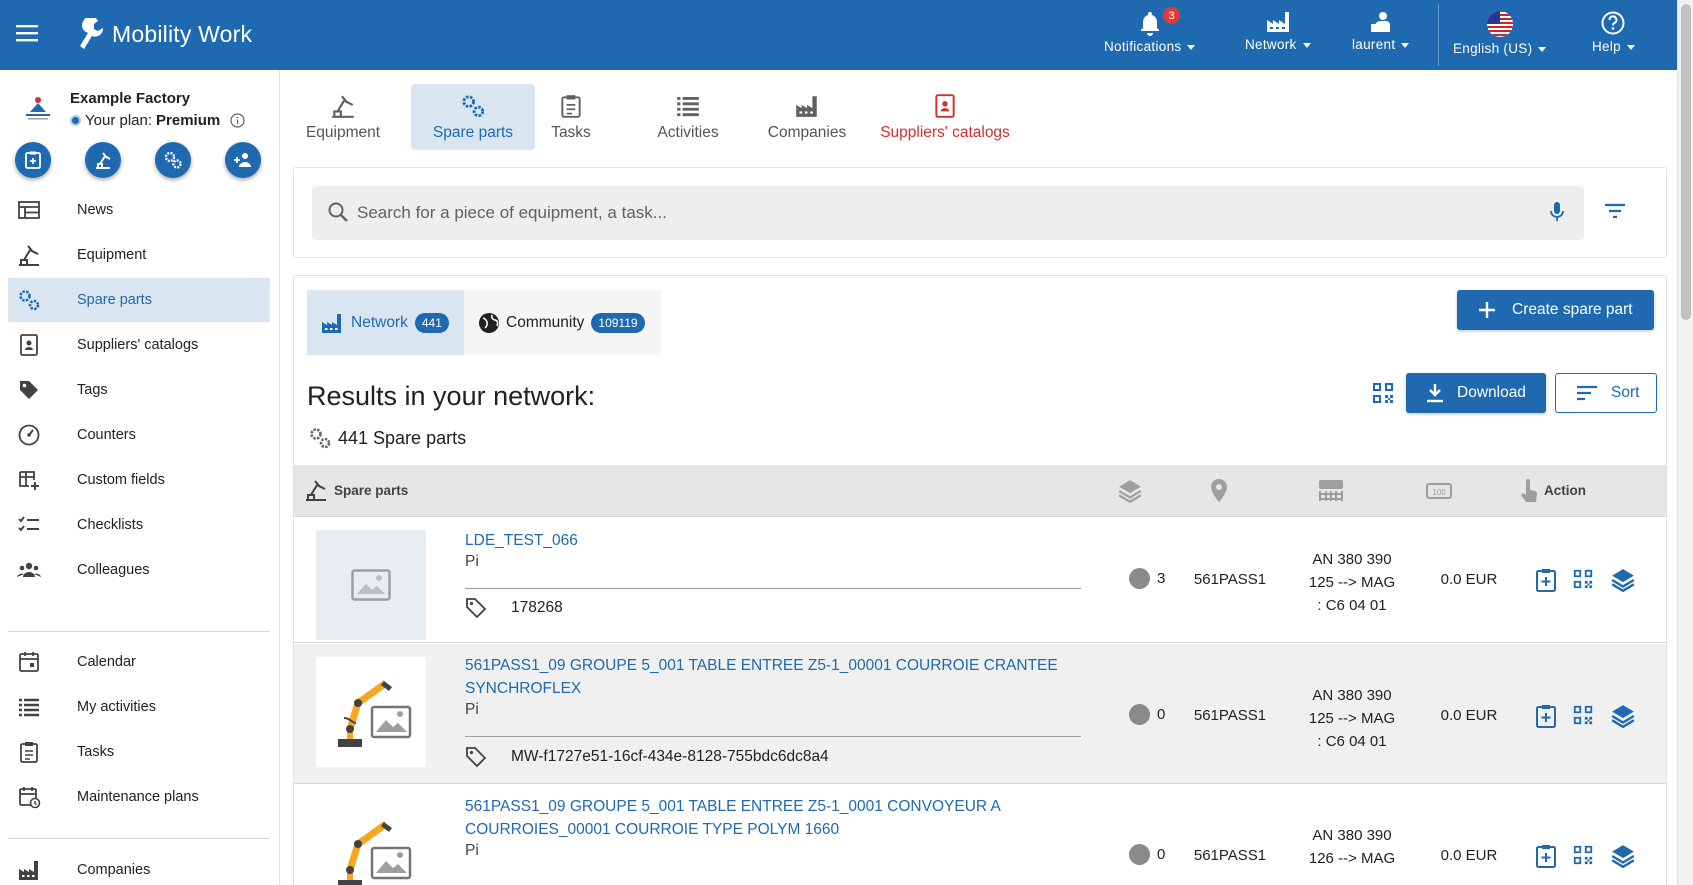 The width and height of the screenshot is (1693, 885). What do you see at coordinates (1469, 855) in the screenshot?
I see `price-value: 0.0 EUR` at bounding box center [1469, 855].